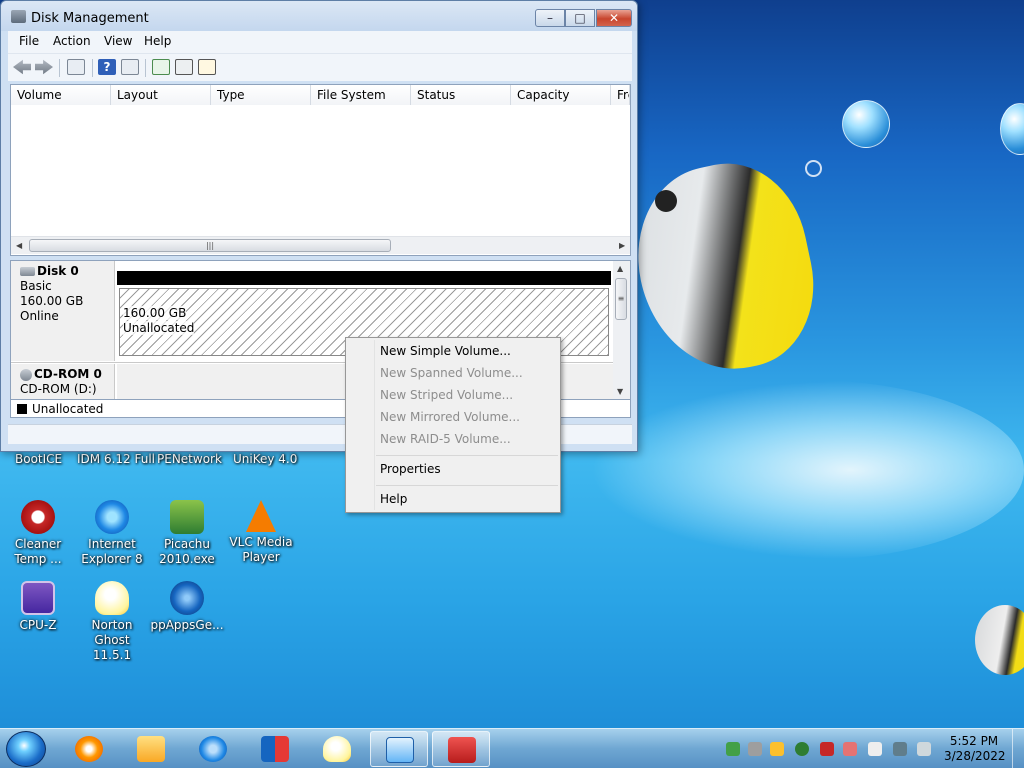 Image resolution: width=1024 pixels, height=768 pixels. Describe the element at coordinates (561, 95) in the screenshot. I see `column-capacity: Capacity` at that location.